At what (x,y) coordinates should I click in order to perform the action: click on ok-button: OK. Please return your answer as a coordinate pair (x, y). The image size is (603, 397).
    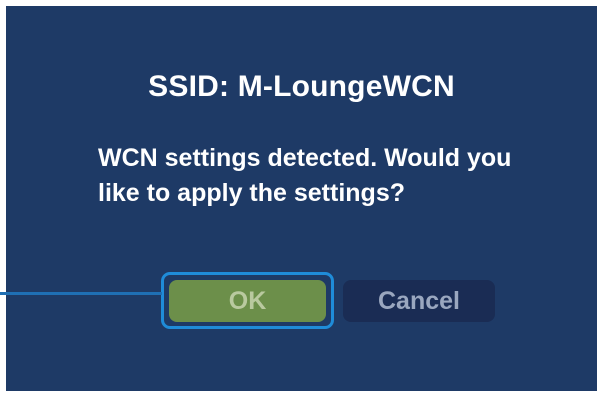
    Looking at the image, I should click on (247, 301).